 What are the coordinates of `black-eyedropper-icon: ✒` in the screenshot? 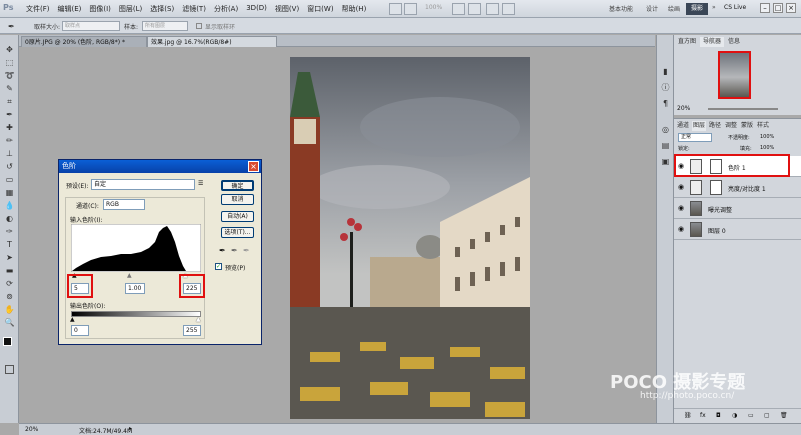 It's located at (222, 250).